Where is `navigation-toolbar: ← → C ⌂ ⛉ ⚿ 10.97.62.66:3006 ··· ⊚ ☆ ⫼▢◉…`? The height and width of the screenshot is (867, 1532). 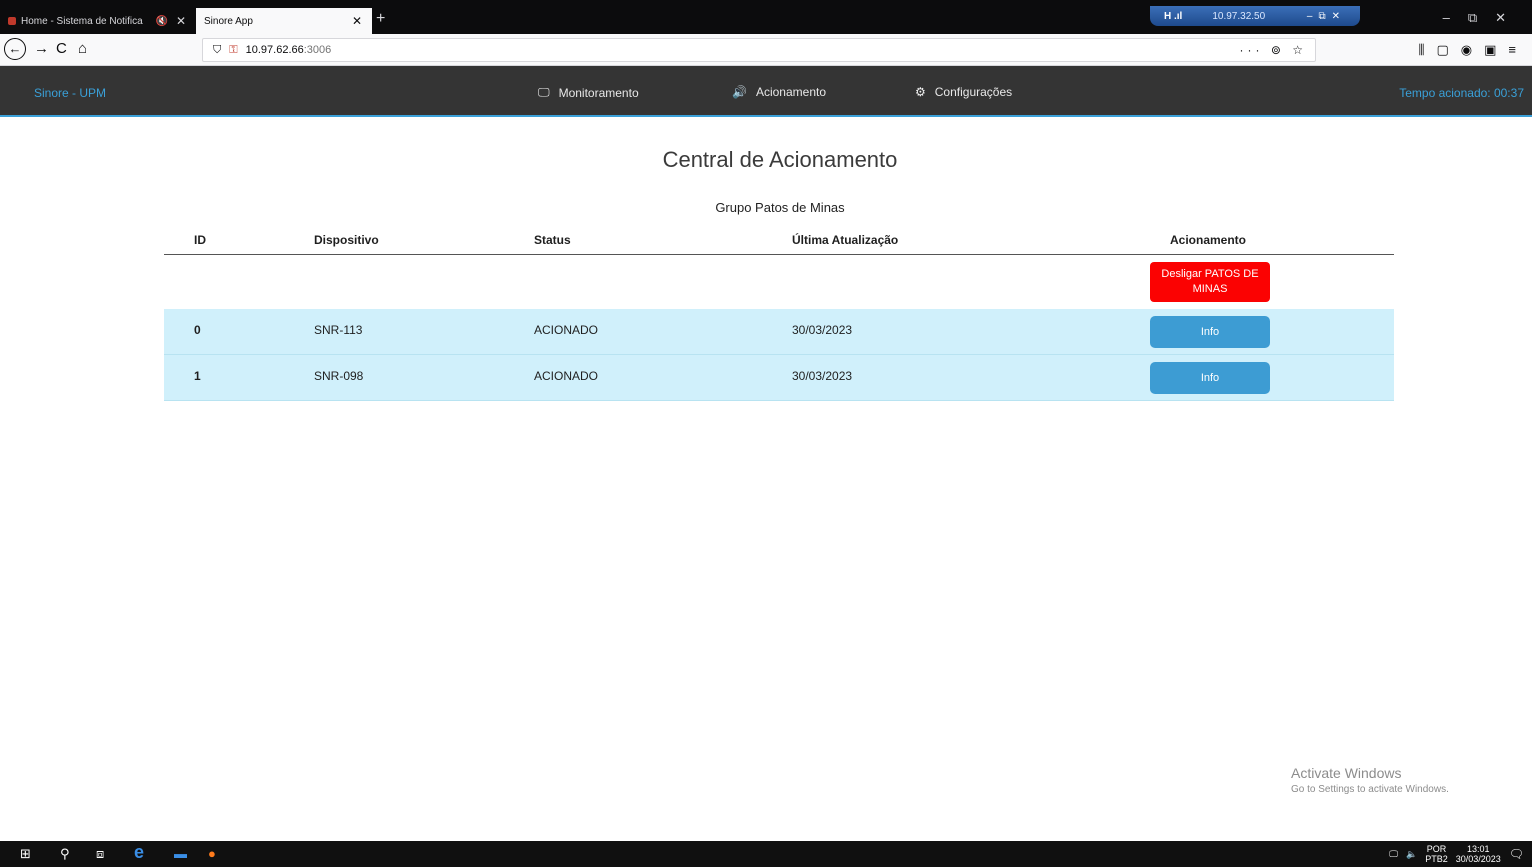 navigation-toolbar: ← → C ⌂ ⛉ ⚿ 10.97.62.66:3006 ··· ⊚ ☆ ⫼▢◉… is located at coordinates (766, 50).